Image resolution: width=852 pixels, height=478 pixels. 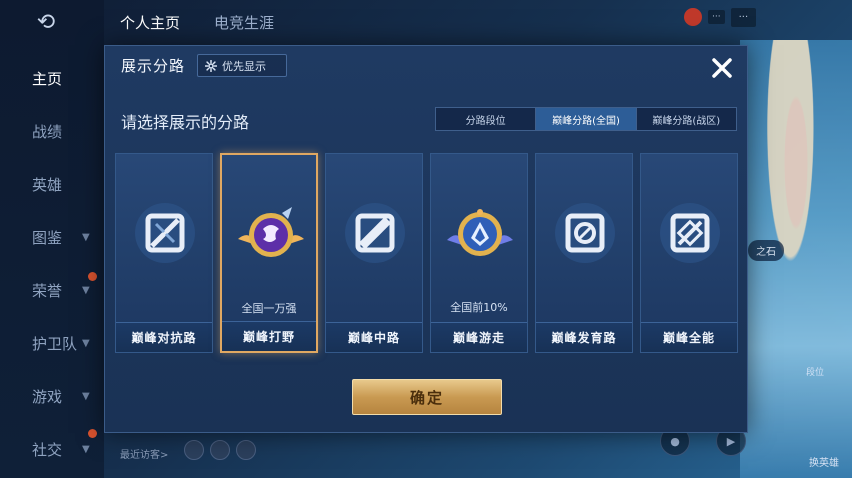 What do you see at coordinates (211, 65) in the screenshot?
I see `gear-icon` at bounding box center [211, 65].